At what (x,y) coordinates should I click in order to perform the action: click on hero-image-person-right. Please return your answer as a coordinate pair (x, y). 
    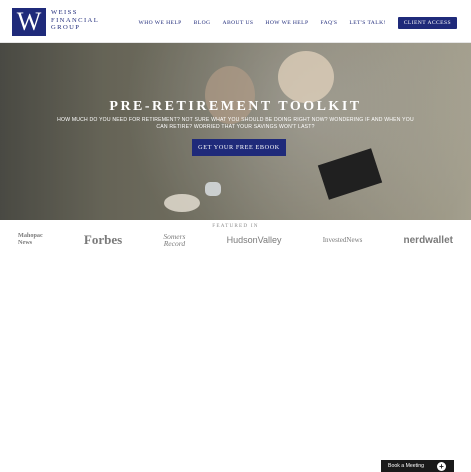
    Looking at the image, I should click on (306, 77).